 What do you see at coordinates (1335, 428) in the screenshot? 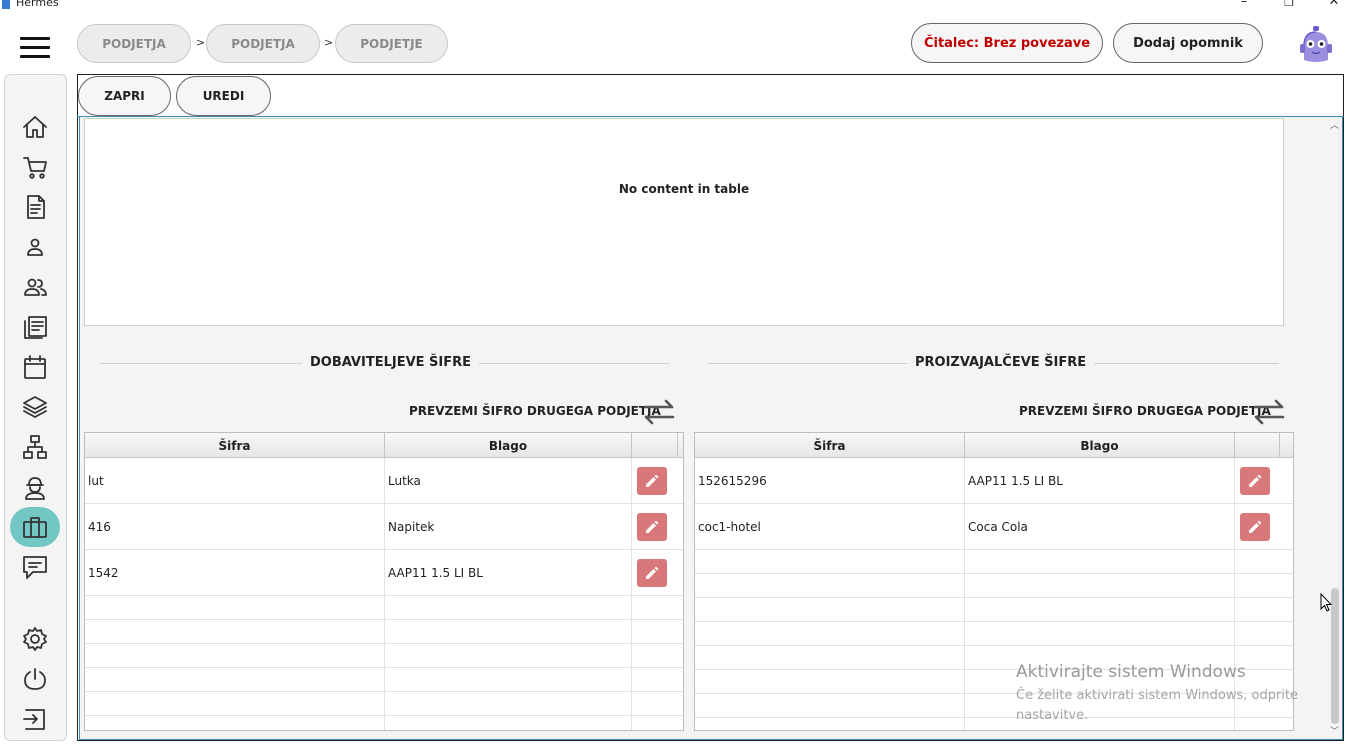
I see `vertical-scrollbar: ︿ ﹀` at bounding box center [1335, 428].